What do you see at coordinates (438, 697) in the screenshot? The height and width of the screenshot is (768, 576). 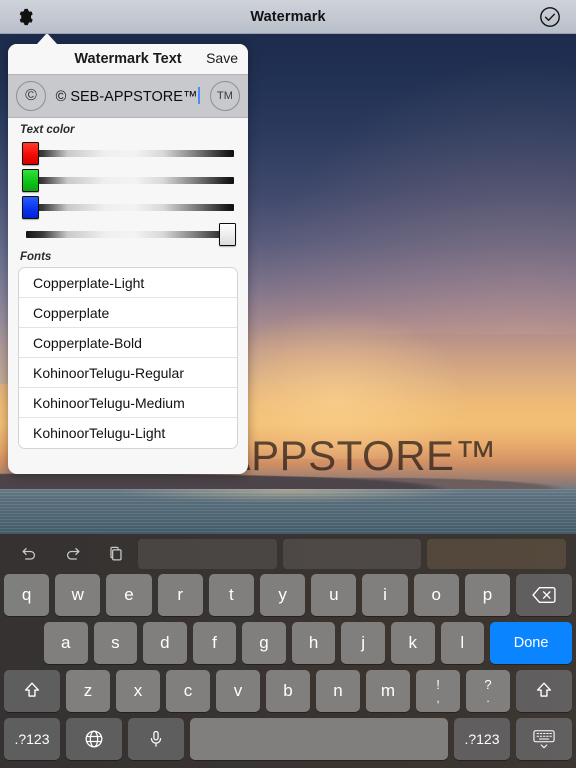 I see `key-comma-label: ,` at bounding box center [438, 697].